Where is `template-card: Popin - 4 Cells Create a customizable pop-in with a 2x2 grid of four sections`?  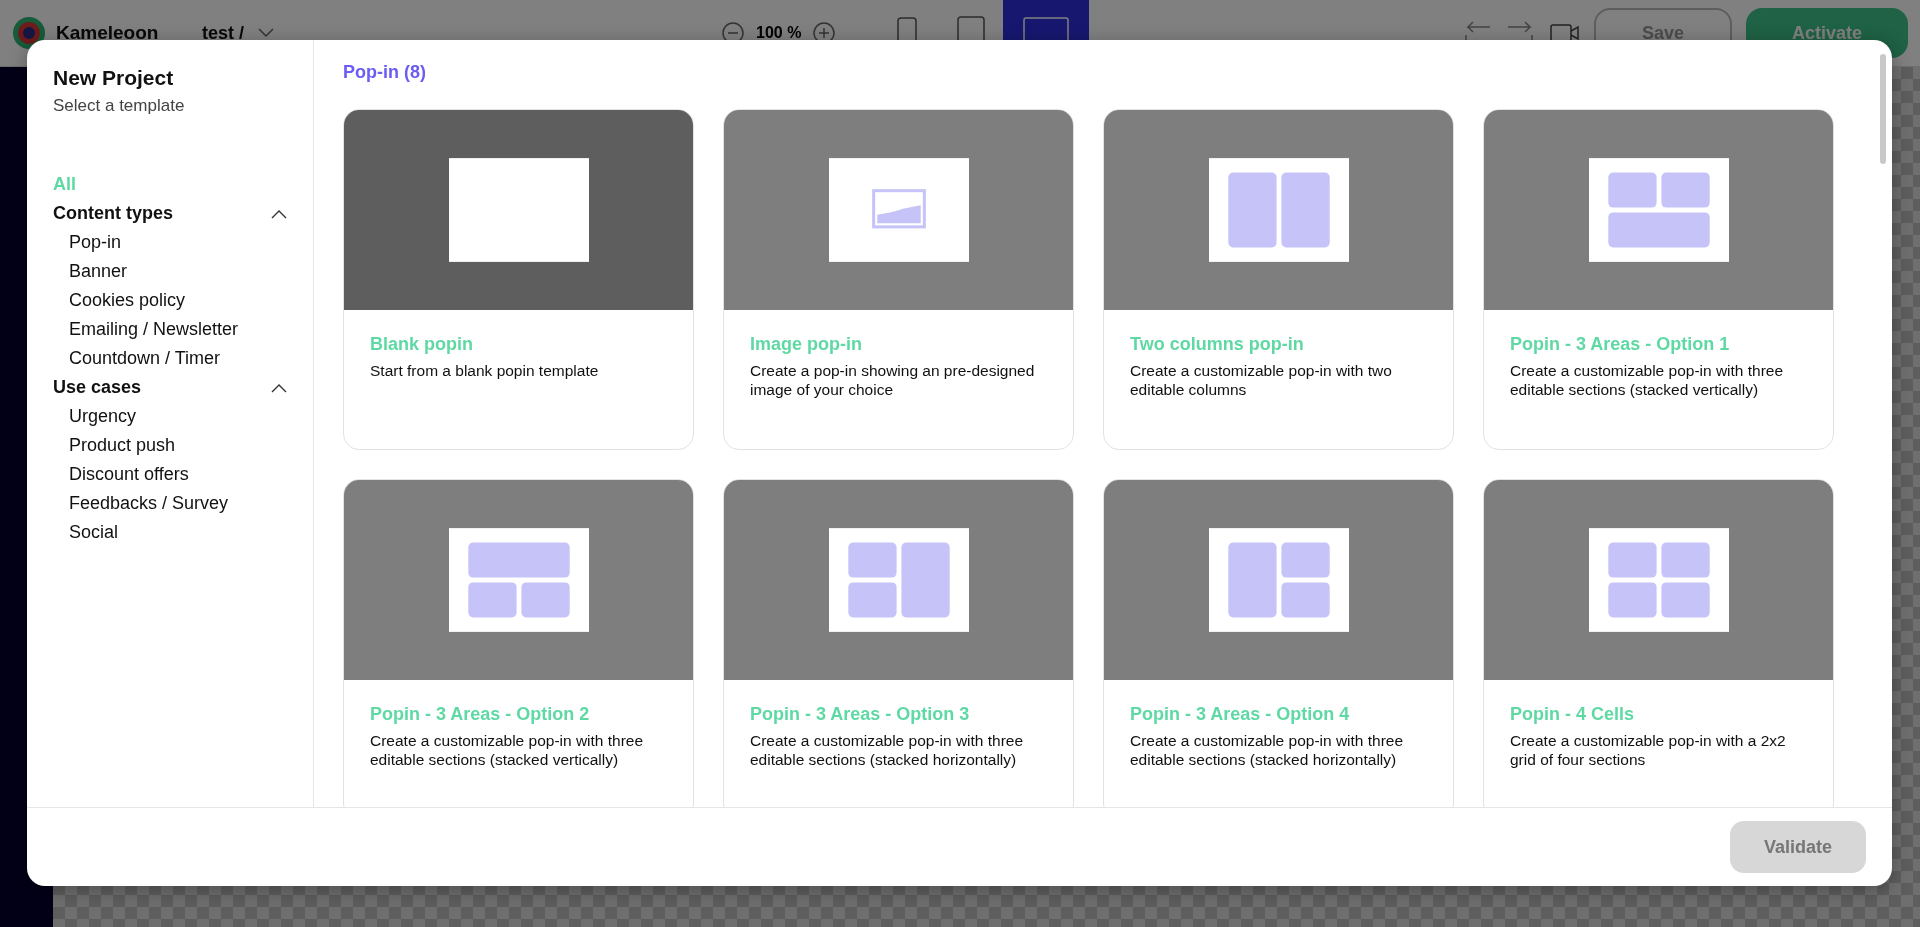 template-card: Popin - 4 Cells Create a customizable pop-in with a 2x2 grid of four sections is located at coordinates (1658, 643).